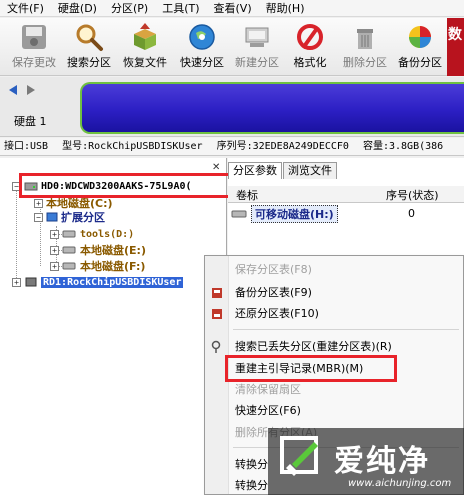 Image resolution: width=464 pixels, height=495 pixels. What do you see at coordinates (26, 146) in the screenshot?
I see `disk-interface: 接口:USB` at bounding box center [26, 146].